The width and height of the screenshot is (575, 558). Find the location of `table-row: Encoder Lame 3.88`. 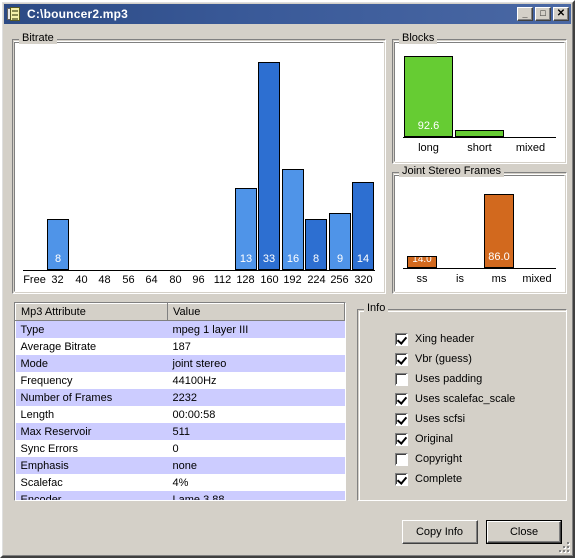

table-row: Encoder Lame 3.88 is located at coordinates (180, 495).